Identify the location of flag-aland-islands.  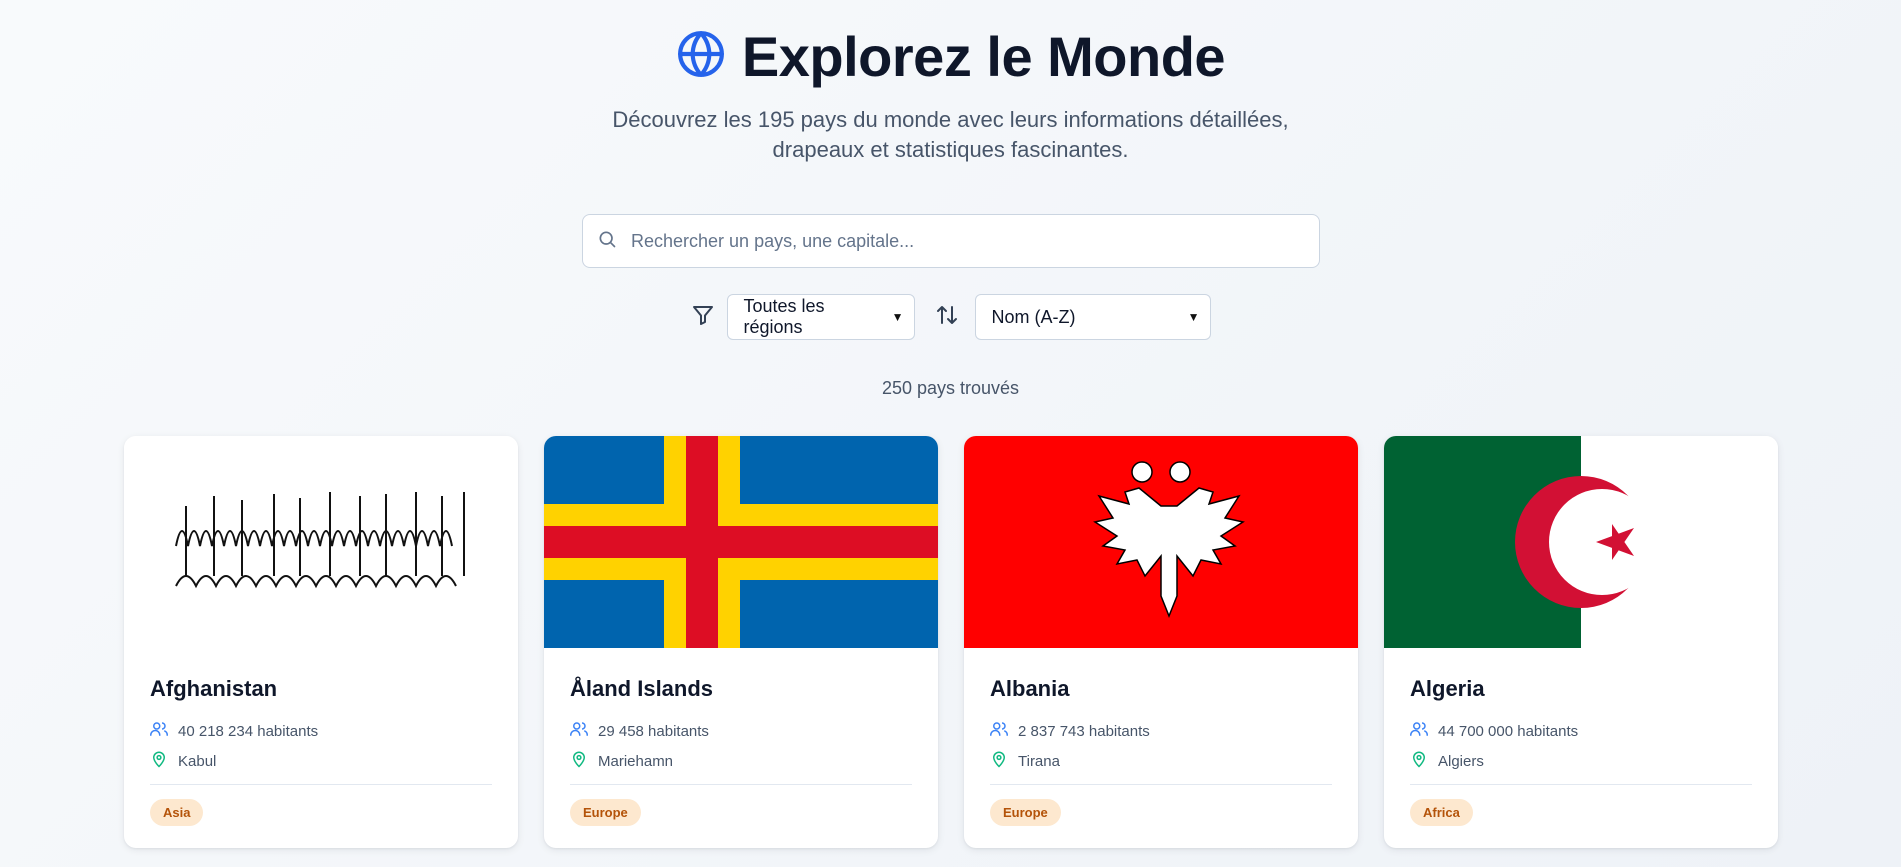
(741, 542).